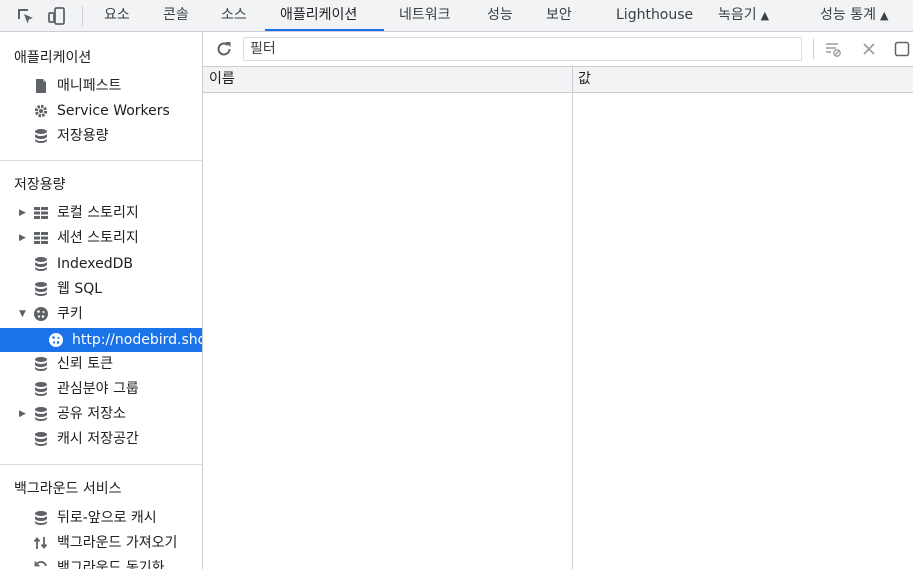 This screenshot has height=569, width=913. What do you see at coordinates (654, 15) in the screenshot?
I see `tab-lighthouse: Lighthouse` at bounding box center [654, 15].